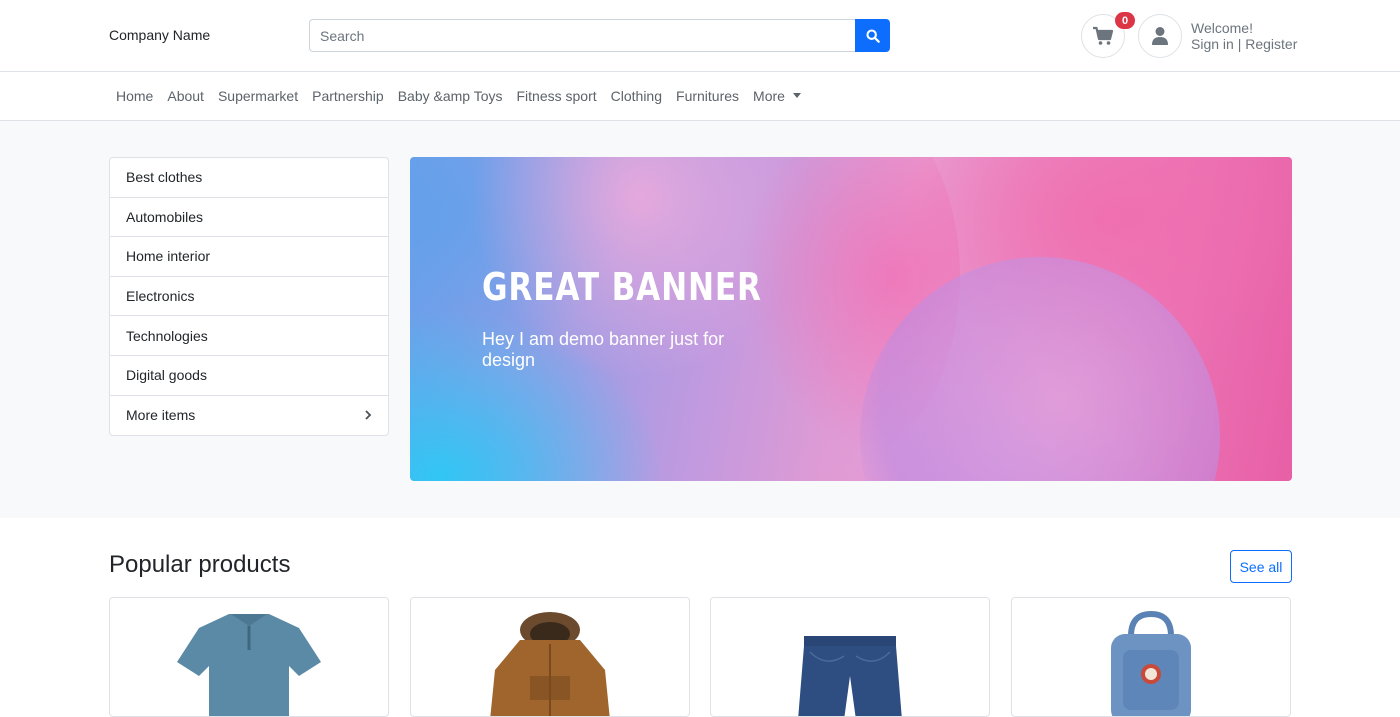  I want to click on company-name: Company Name, so click(159, 35).